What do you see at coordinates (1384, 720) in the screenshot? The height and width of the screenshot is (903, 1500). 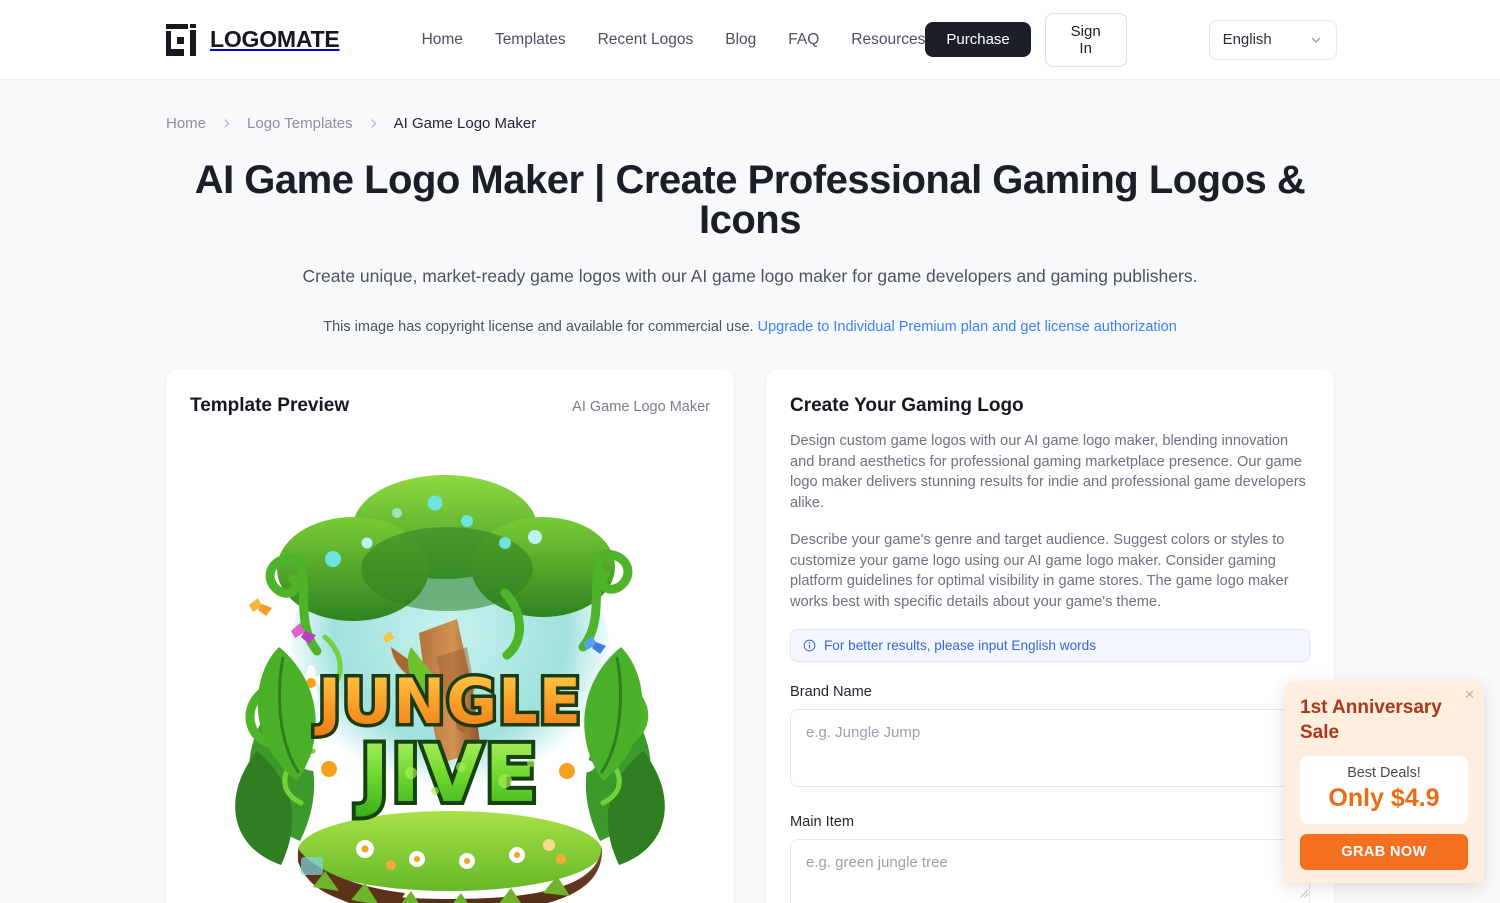 I see `promo-title: 1st Anniversary Sale` at bounding box center [1384, 720].